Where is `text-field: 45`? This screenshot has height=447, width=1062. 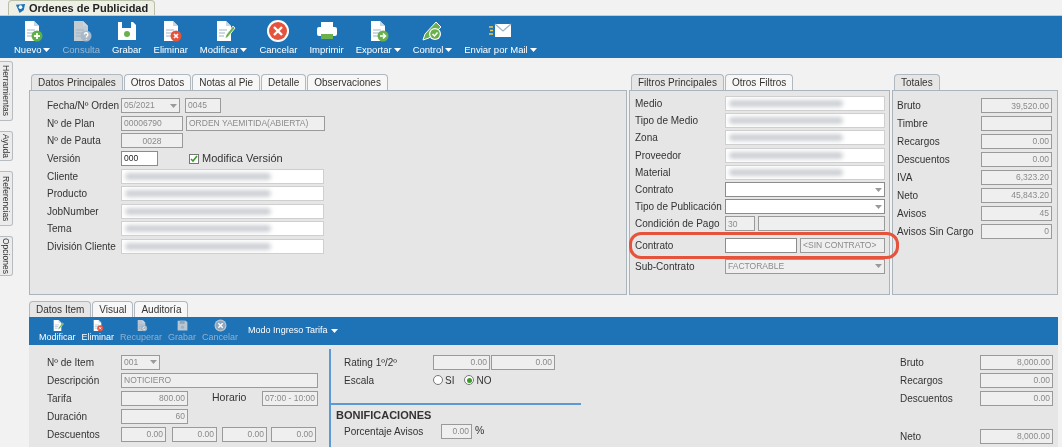 text-field: 45 is located at coordinates (1016, 213).